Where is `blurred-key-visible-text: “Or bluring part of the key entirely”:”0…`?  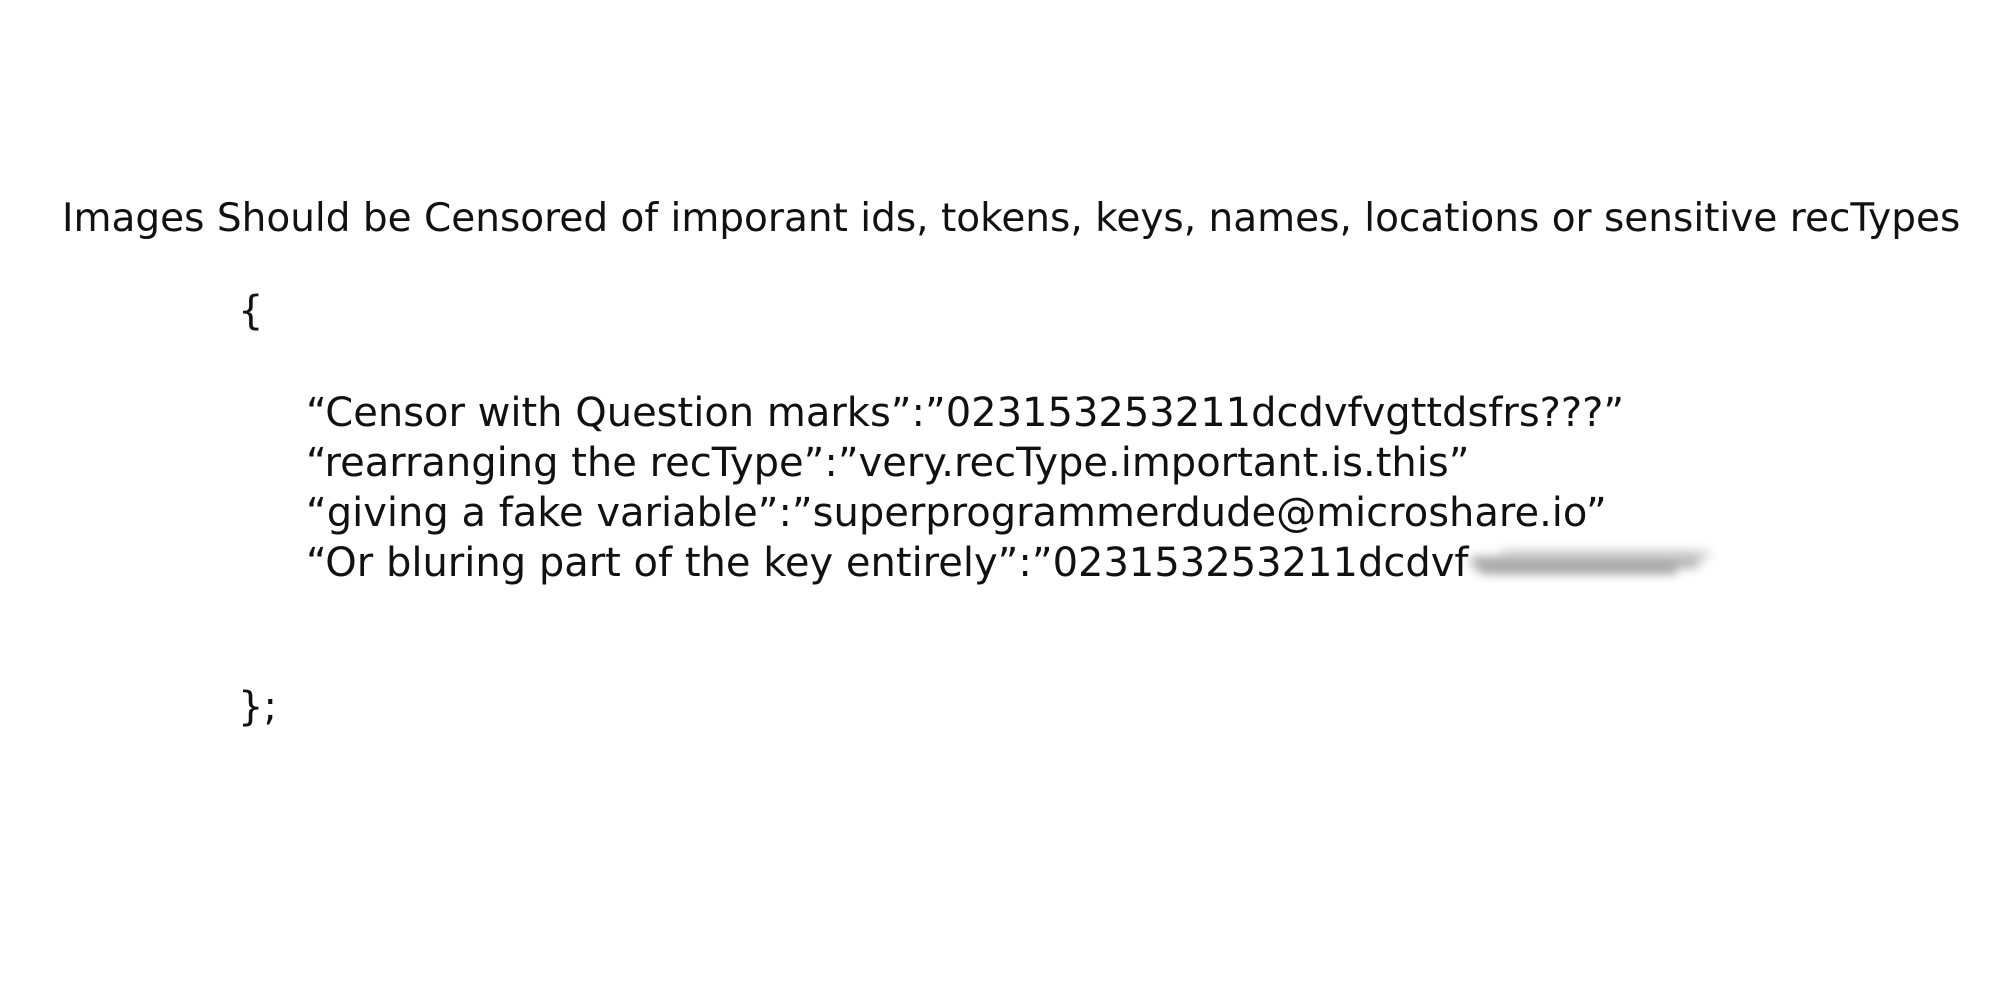 blurred-key-visible-text: “Or bluring part of the key entirely”:”0… is located at coordinates (887, 563).